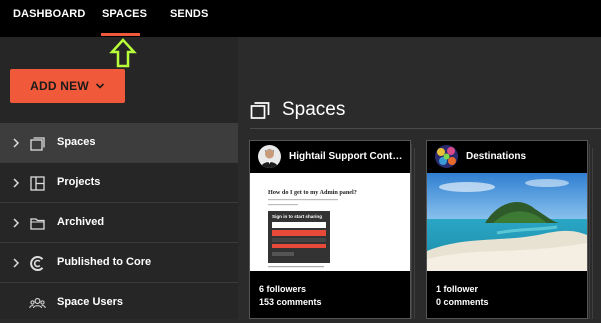  Describe the element at coordinates (37, 183) in the screenshot. I see `projects-icon` at that location.